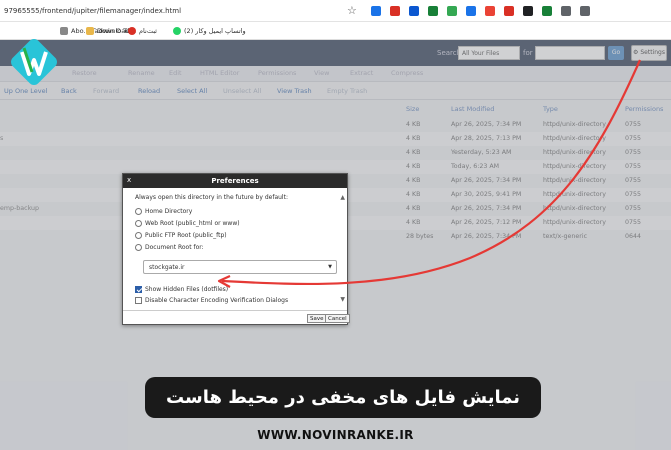 The width and height of the screenshot is (671, 450). Describe the element at coordinates (337, 318) in the screenshot. I see `cancel-button: Cancel` at that location.